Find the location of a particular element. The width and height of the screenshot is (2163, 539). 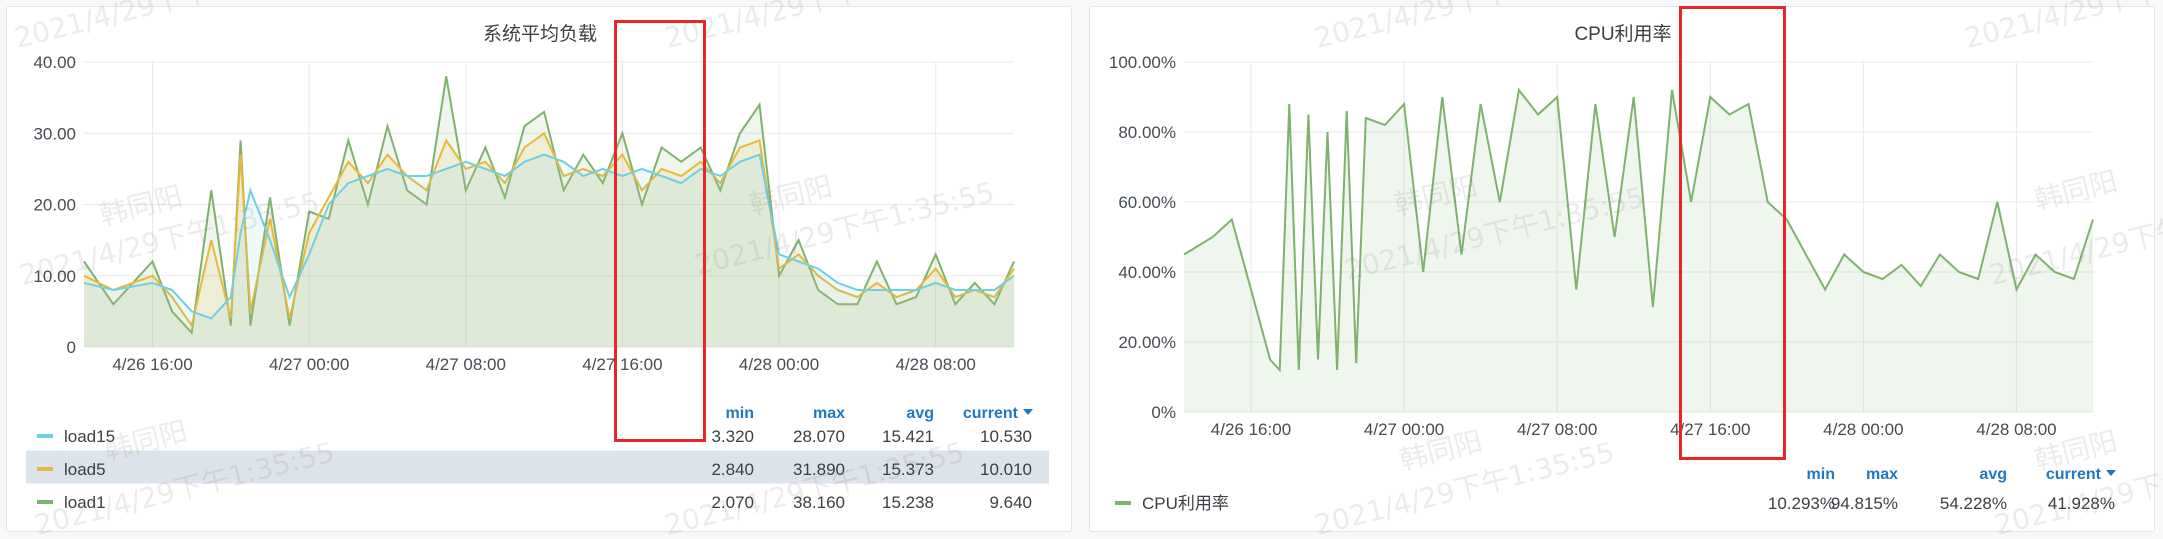

legend-series-name: load5 is located at coordinates (85, 469).